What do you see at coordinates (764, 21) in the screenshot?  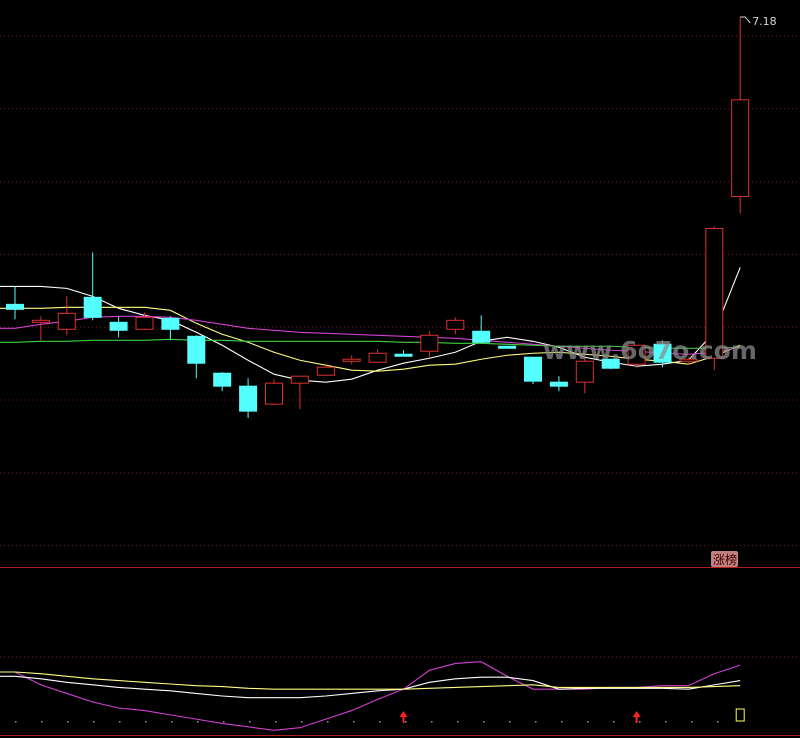 I see `high-price-label: 7.18` at bounding box center [764, 21].